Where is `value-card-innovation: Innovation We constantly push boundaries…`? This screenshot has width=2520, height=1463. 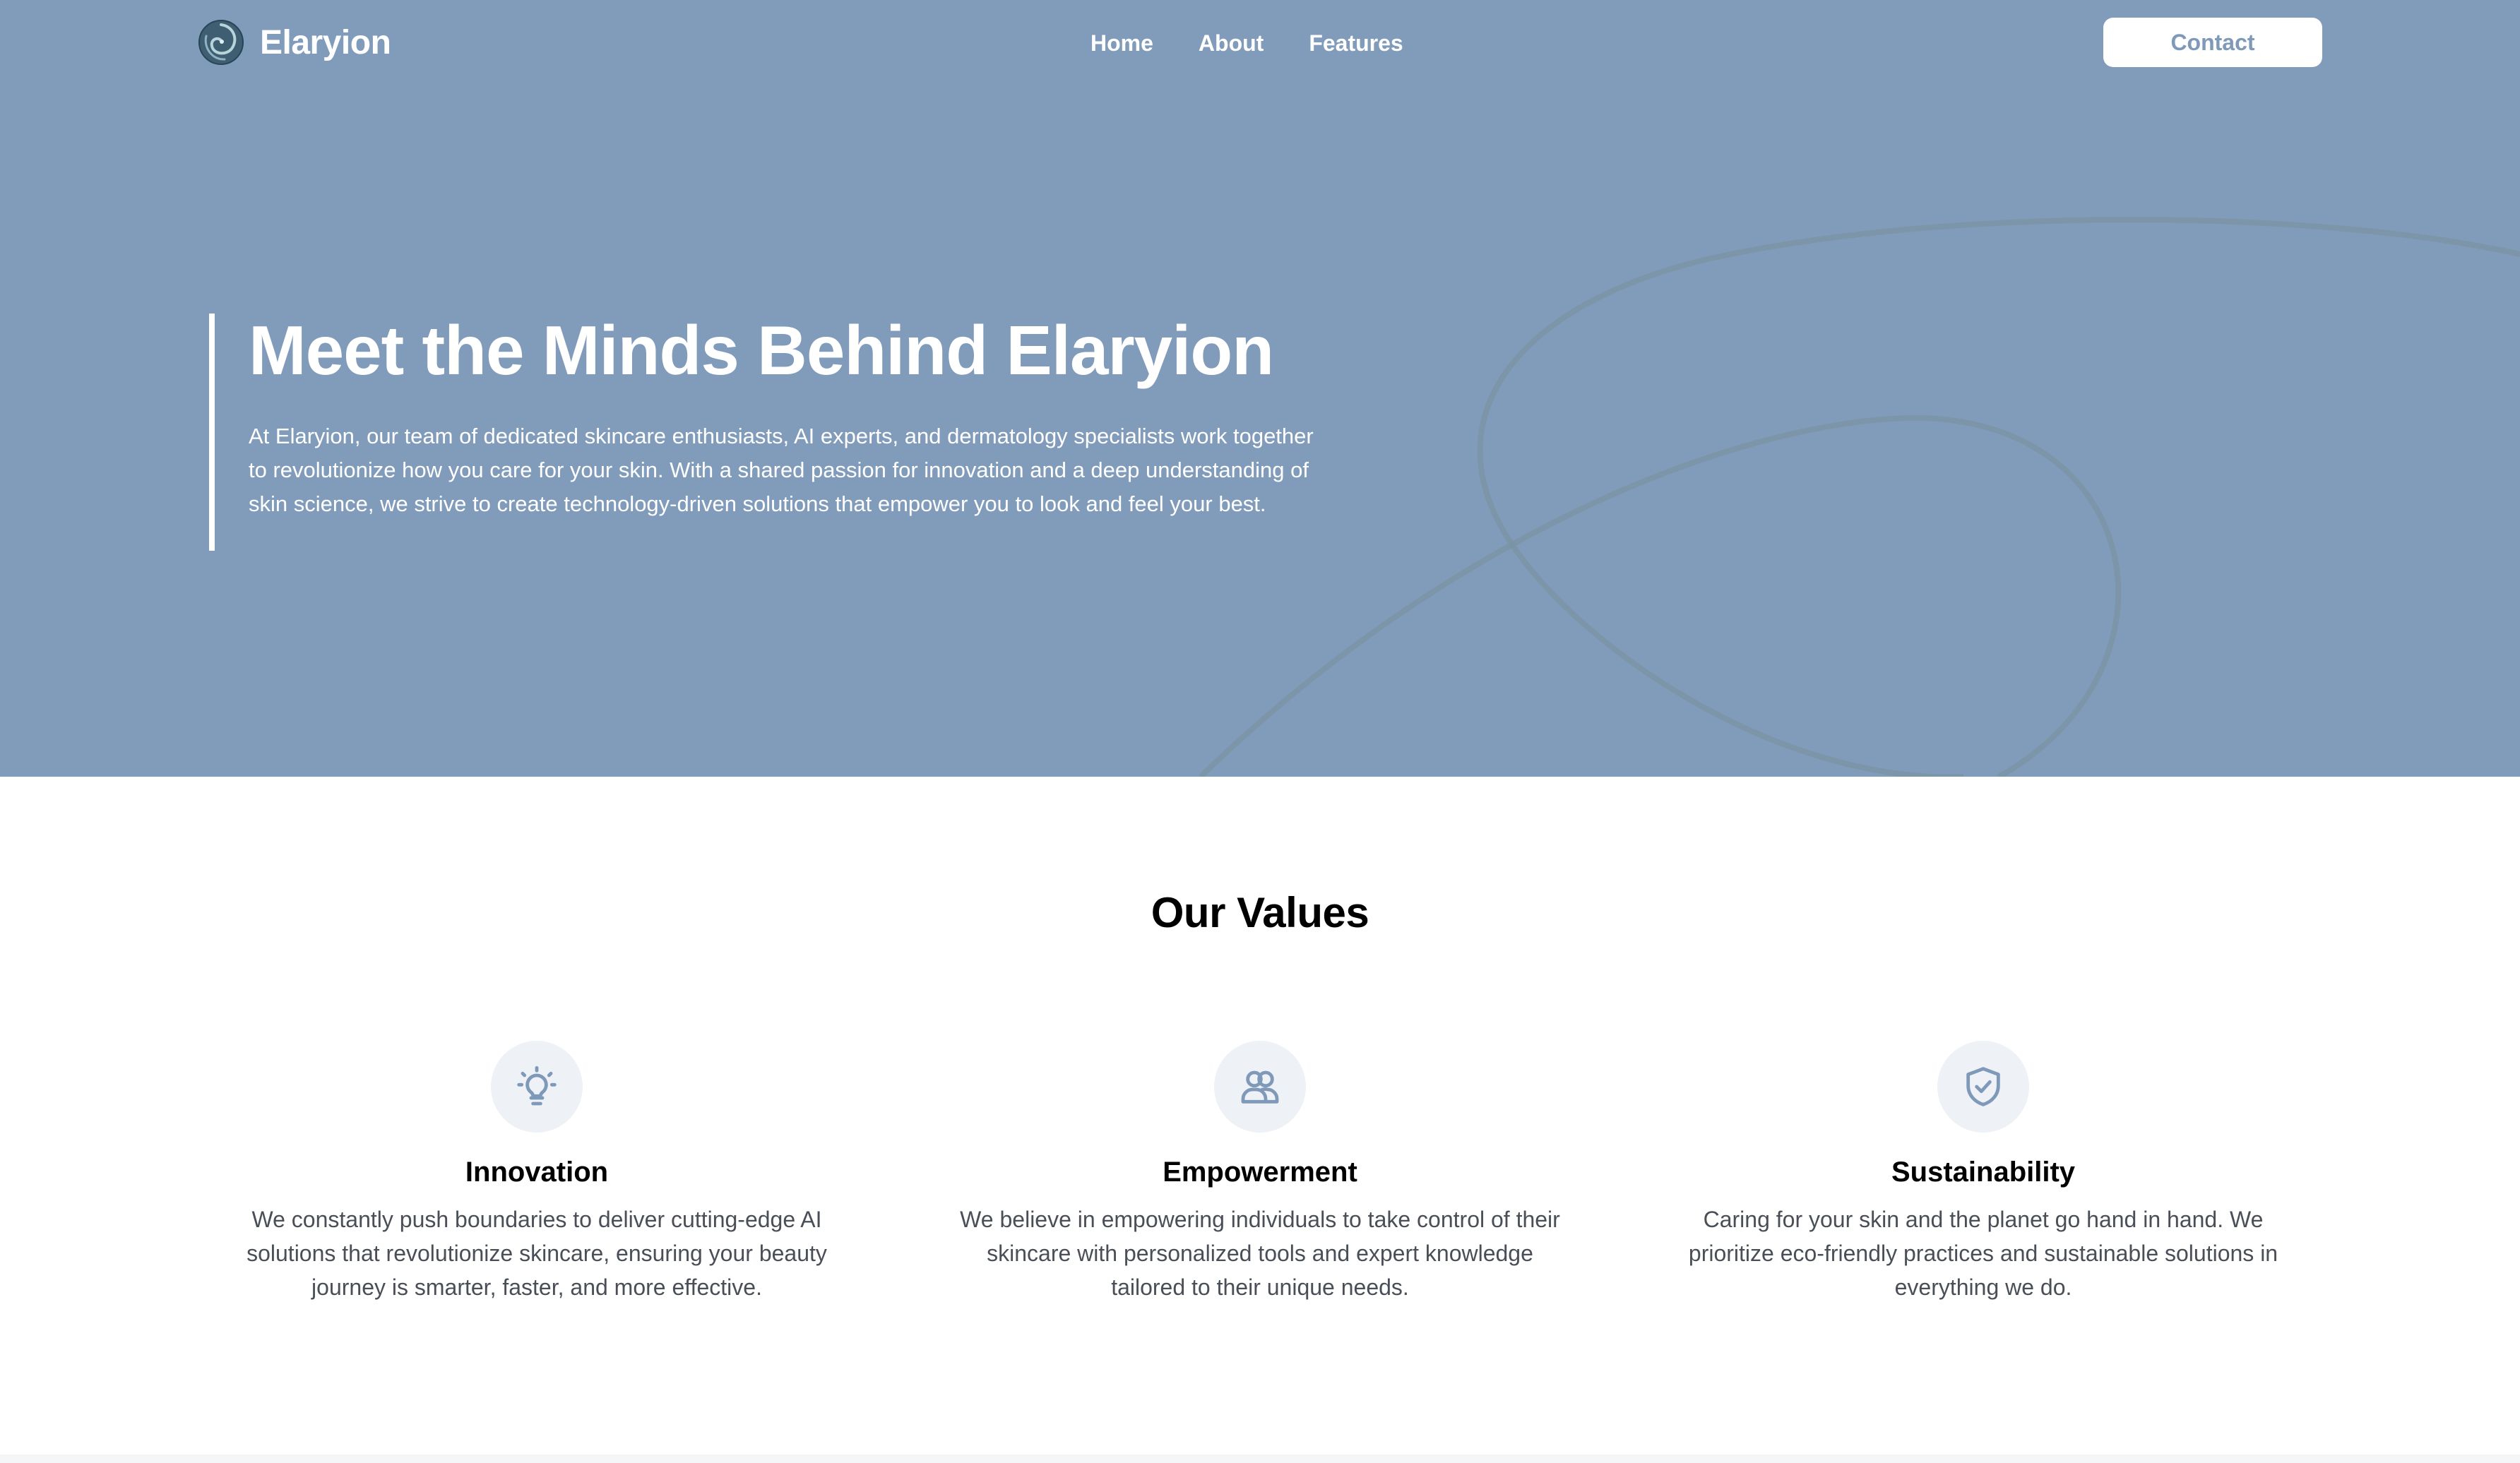 value-card-innovation: Innovation We constantly push boundaries… is located at coordinates (537, 1172).